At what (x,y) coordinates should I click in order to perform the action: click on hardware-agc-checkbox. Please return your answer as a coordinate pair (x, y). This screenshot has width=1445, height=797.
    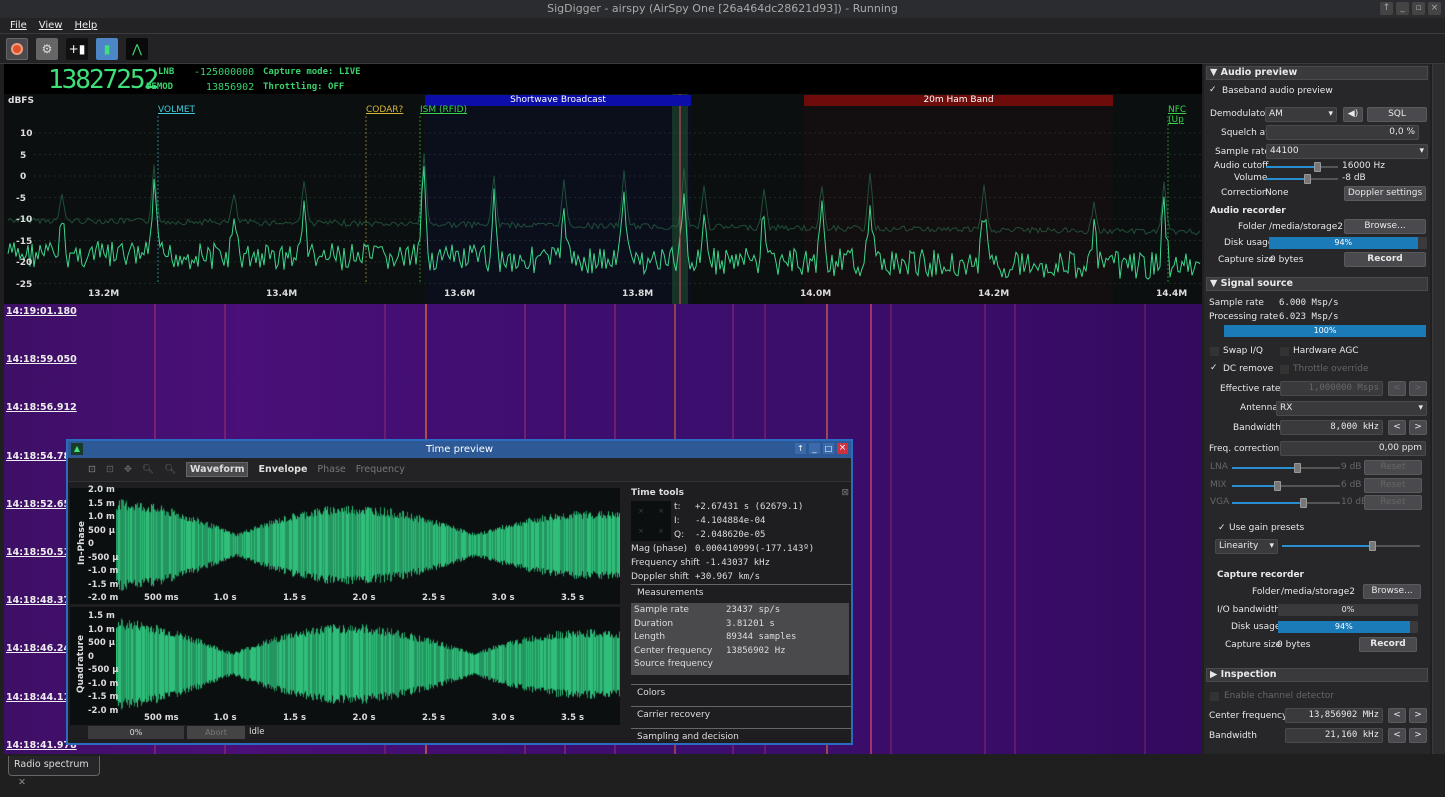
    Looking at the image, I should click on (1284, 351).